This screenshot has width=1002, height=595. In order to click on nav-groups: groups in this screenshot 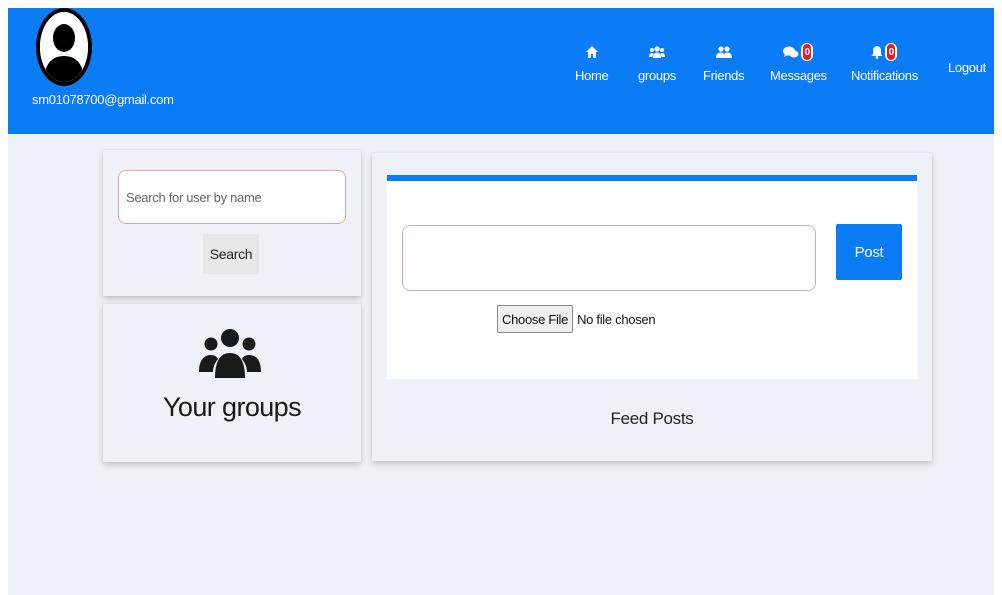, I will do `click(657, 62)`.